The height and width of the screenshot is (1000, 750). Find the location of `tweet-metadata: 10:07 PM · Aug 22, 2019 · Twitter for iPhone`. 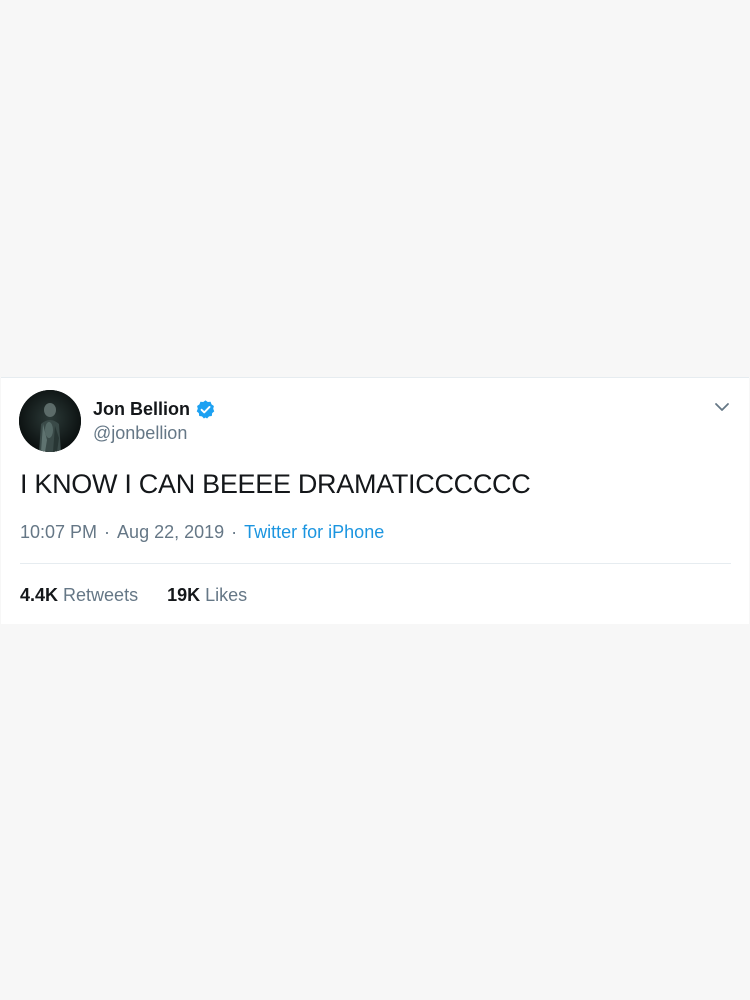

tweet-metadata: 10:07 PM · Aug 22, 2019 · Twitter for iPhone is located at coordinates (202, 532).